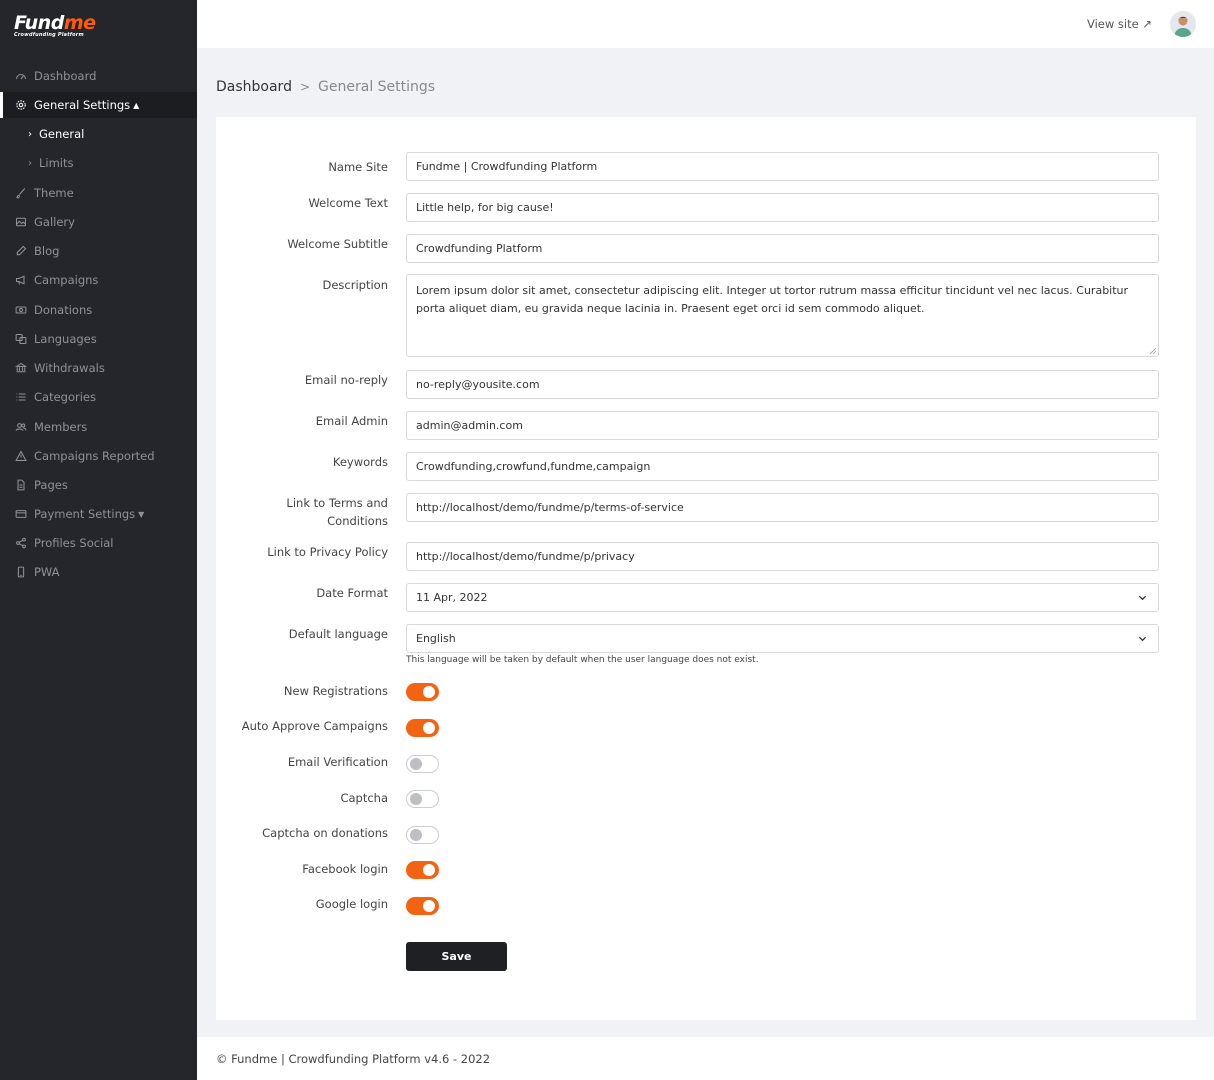 Image resolution: width=1214 pixels, height=1080 pixels. Describe the element at coordinates (98, 514) in the screenshot. I see `sidebar-item-payment-settings: Payment Settings ▼` at that location.